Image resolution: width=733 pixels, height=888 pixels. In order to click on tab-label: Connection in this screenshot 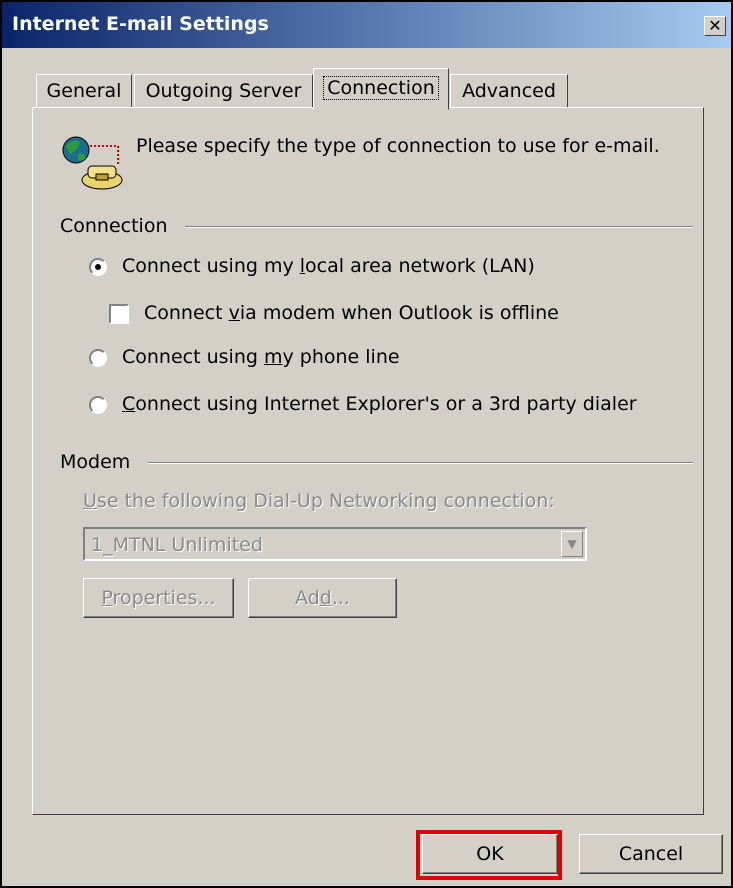, I will do `click(381, 88)`.